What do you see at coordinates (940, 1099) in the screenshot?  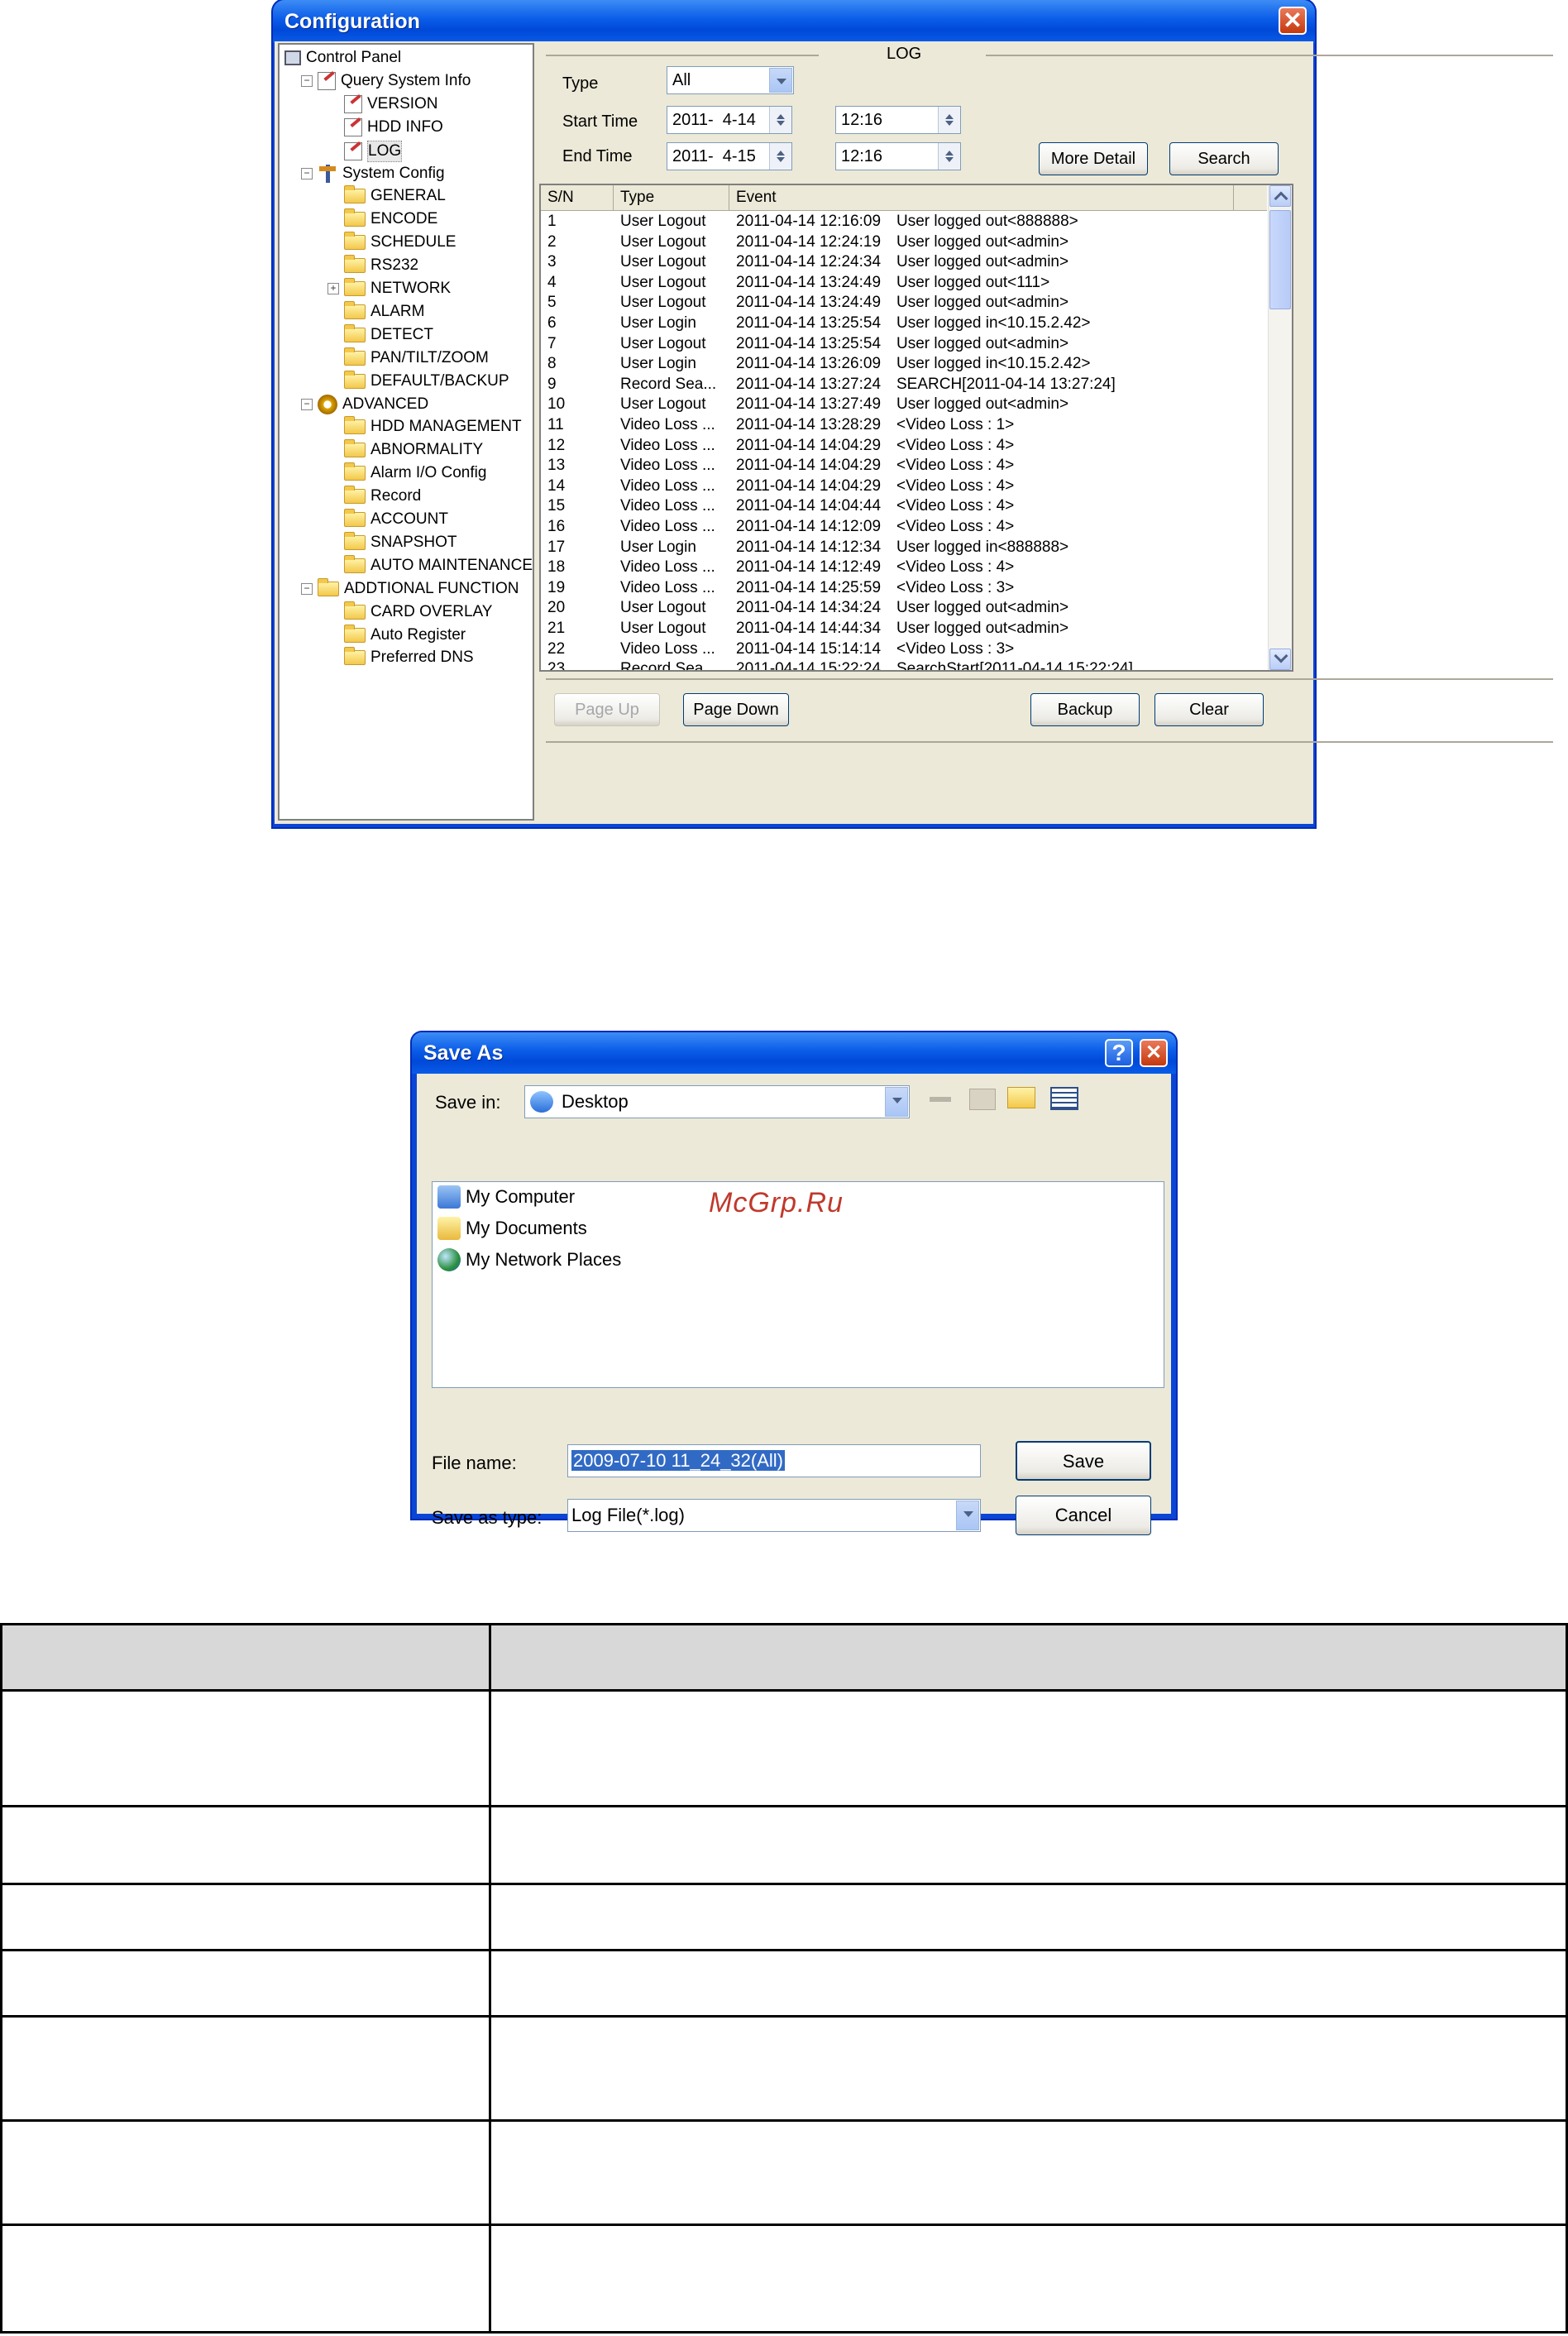 I see `back-arrow-icon` at bounding box center [940, 1099].